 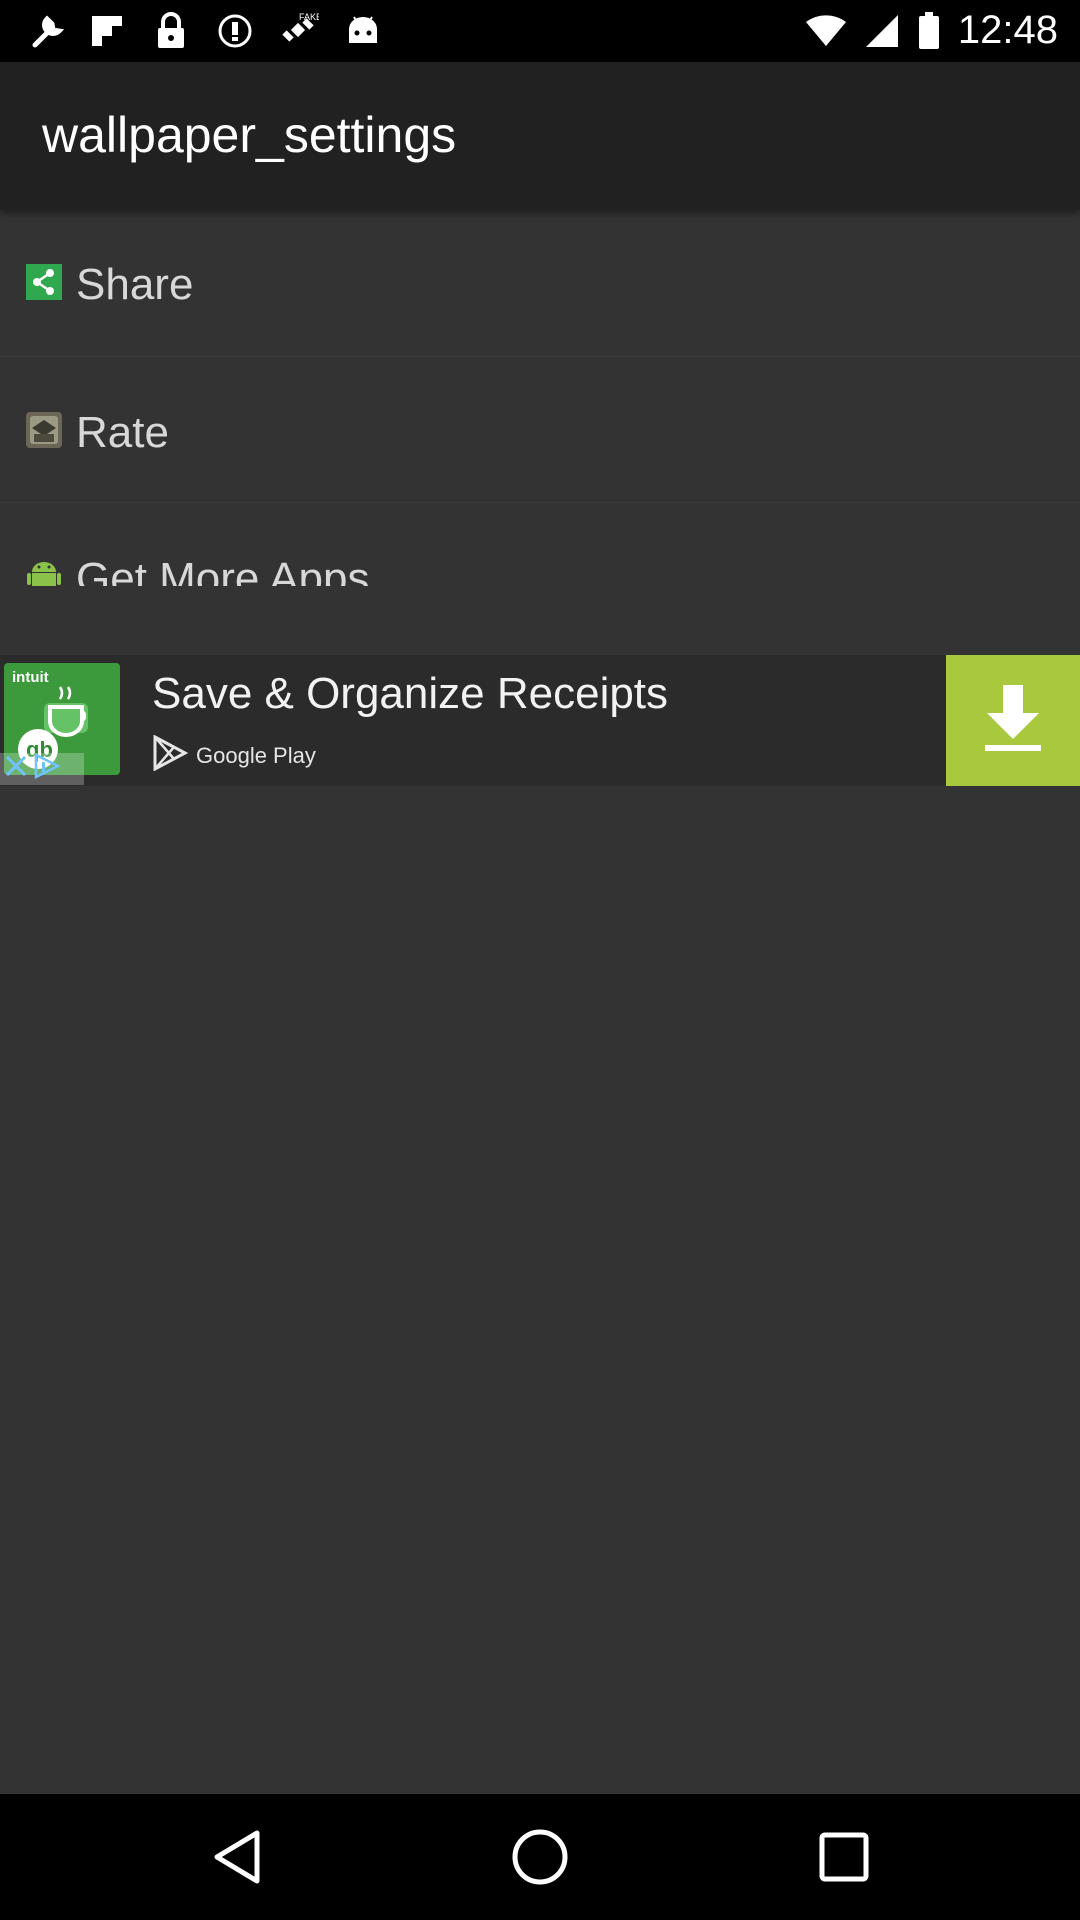 I want to click on ad-headline: Save & Organize Receipts, so click(x=410, y=694).